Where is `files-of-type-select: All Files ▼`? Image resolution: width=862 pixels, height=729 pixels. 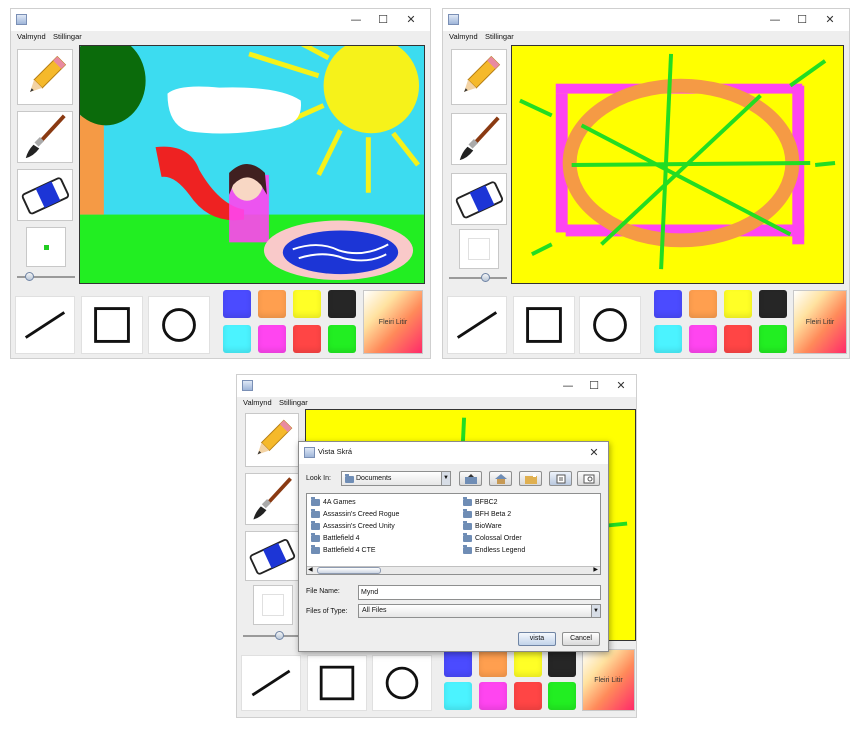 files-of-type-select: All Files ▼ is located at coordinates (479, 611).